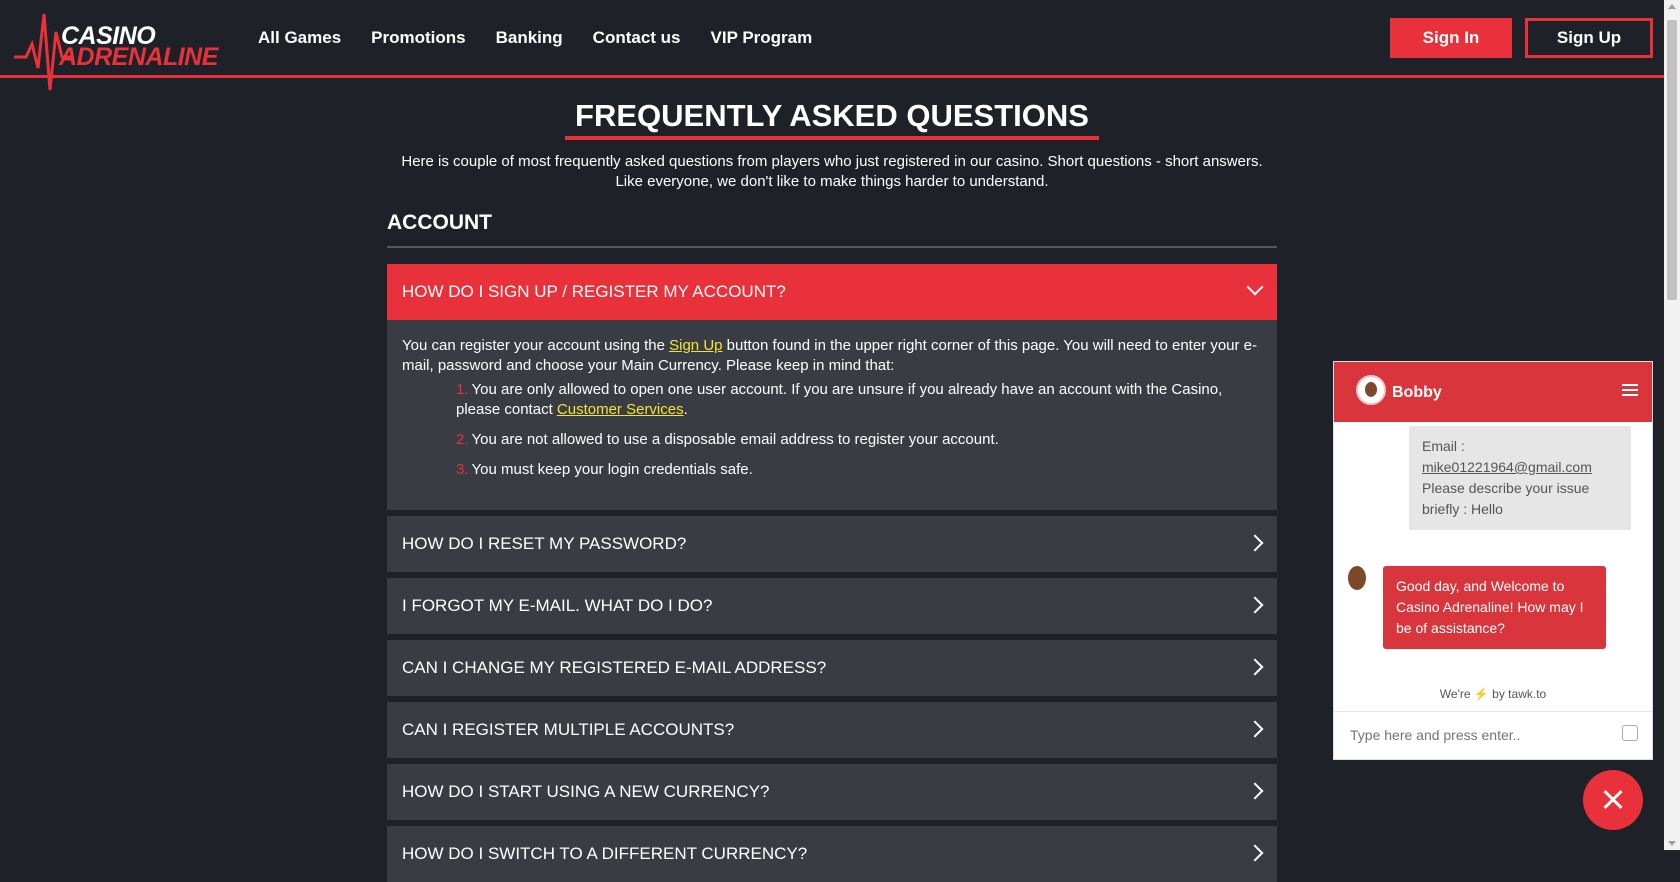  Describe the element at coordinates (832, 247) in the screenshot. I see `section-divider` at that location.